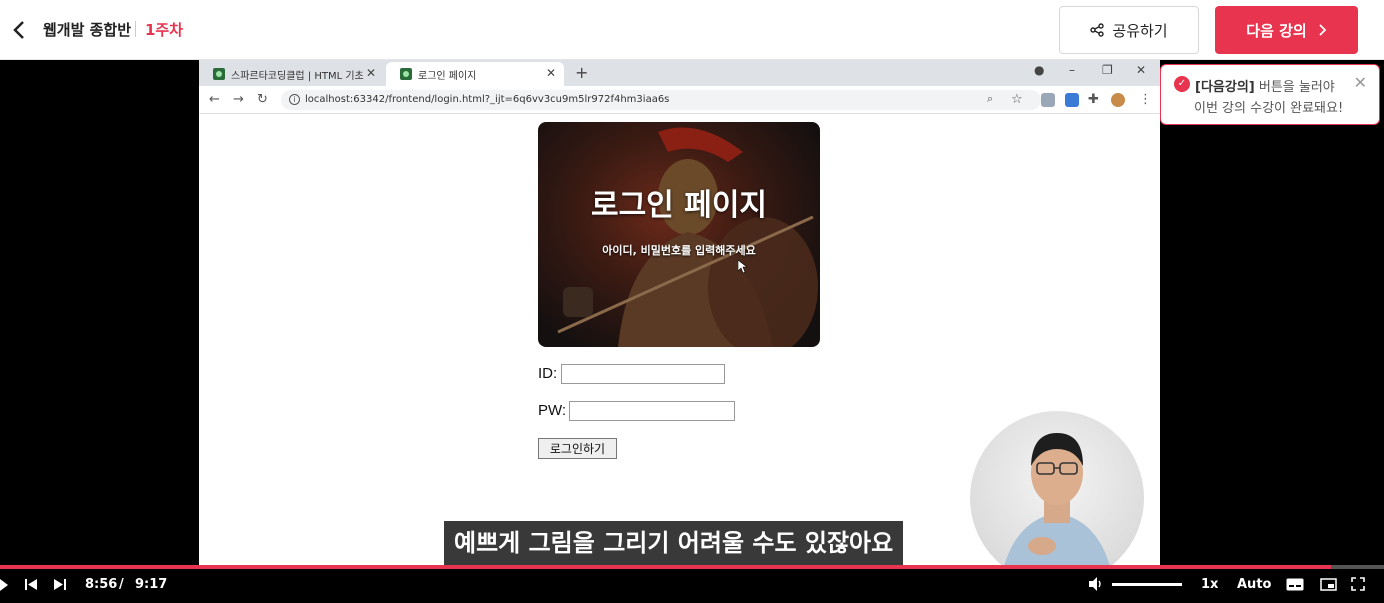  Describe the element at coordinates (1209, 584) in the screenshot. I see `playback-speed: 1x` at that location.